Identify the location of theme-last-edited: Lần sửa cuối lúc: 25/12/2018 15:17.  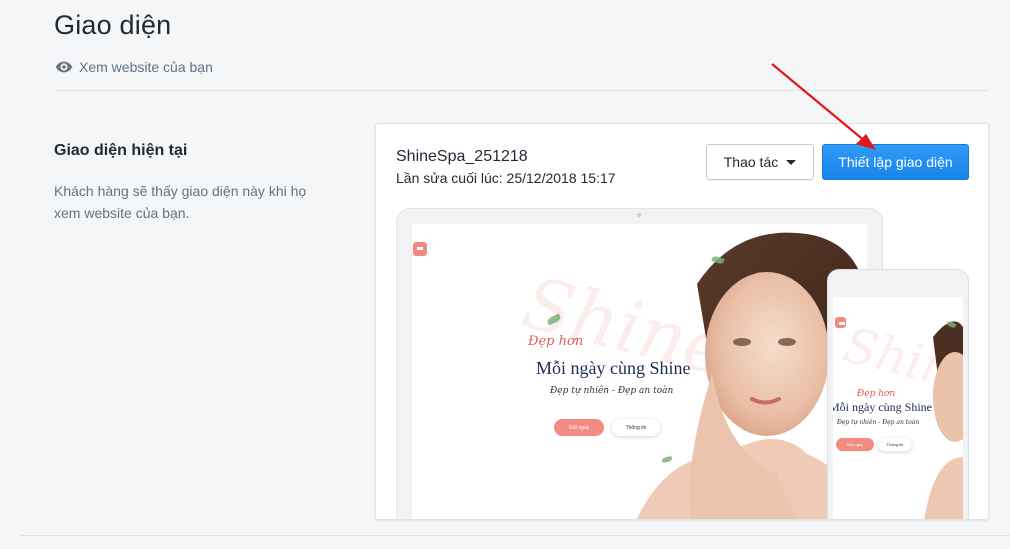
(506, 178).